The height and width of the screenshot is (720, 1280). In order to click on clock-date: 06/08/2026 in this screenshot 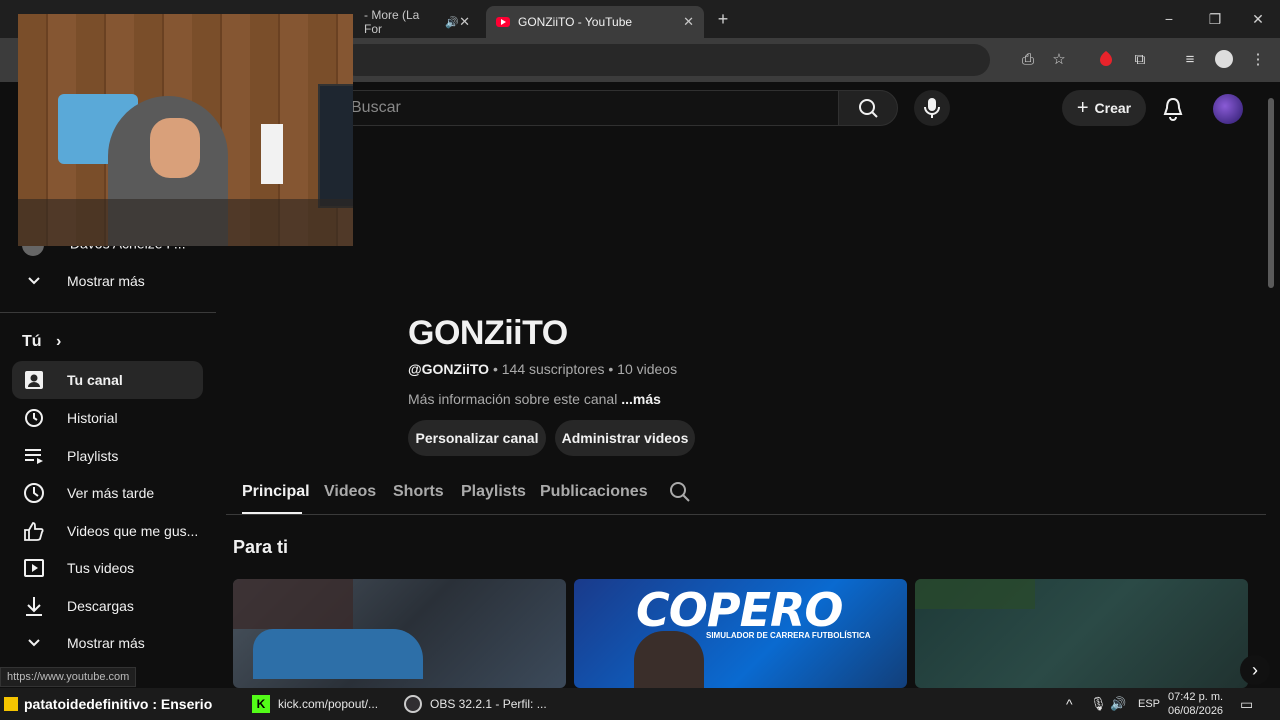, I will do `click(1196, 711)`.